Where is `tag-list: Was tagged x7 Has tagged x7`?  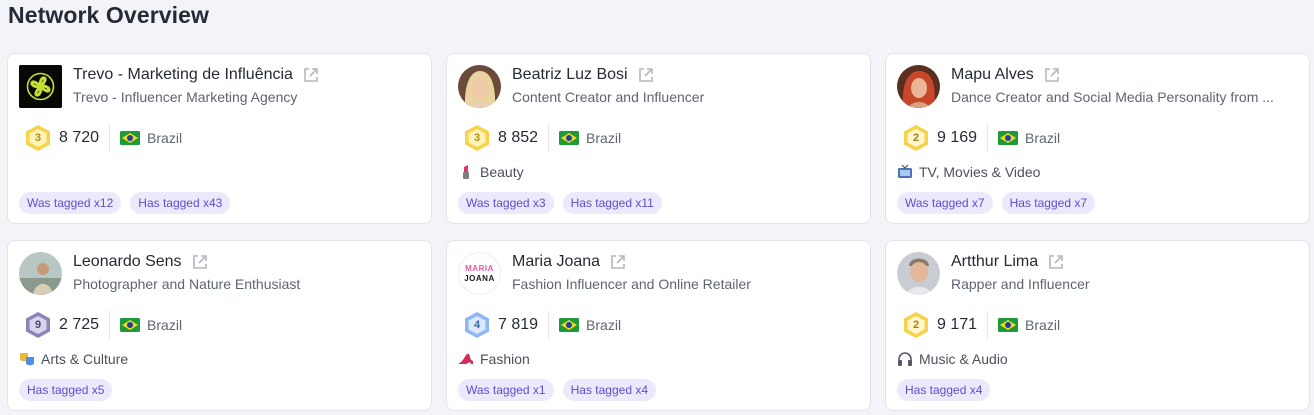
tag-list: Was tagged x7 Has tagged x7 is located at coordinates (996, 203).